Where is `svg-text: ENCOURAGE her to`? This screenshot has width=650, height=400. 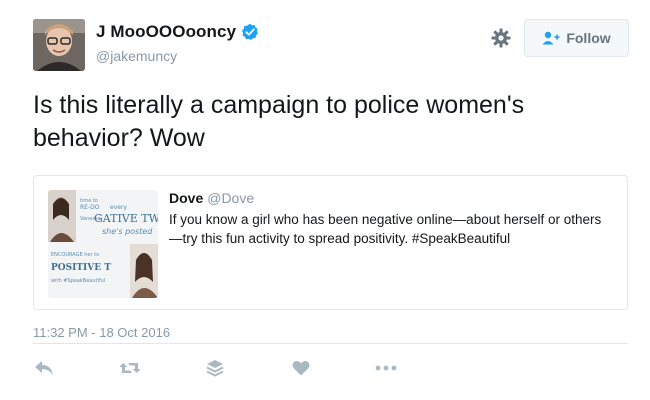
svg-text: ENCOURAGE her to is located at coordinates (75, 255).